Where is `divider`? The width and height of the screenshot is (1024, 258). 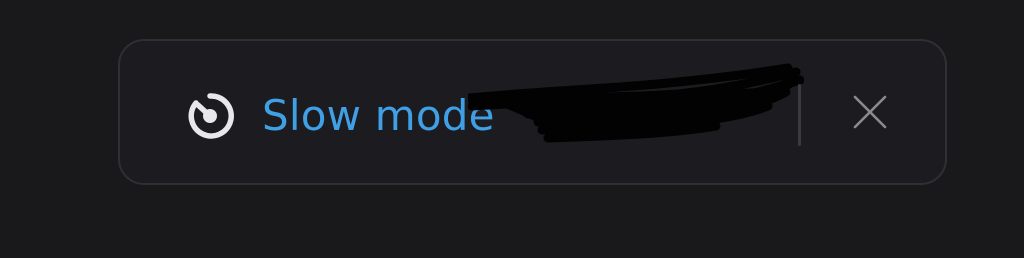 divider is located at coordinates (799, 115).